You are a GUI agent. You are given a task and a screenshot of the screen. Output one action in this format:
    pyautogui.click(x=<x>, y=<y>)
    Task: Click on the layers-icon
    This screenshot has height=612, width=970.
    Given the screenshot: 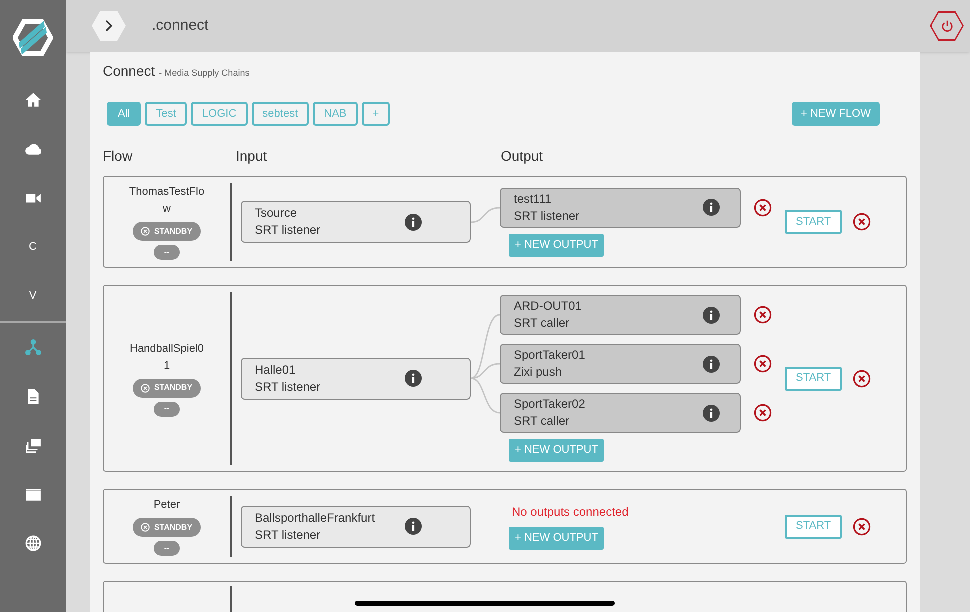 What is the action you would take?
    pyautogui.click(x=33, y=445)
    